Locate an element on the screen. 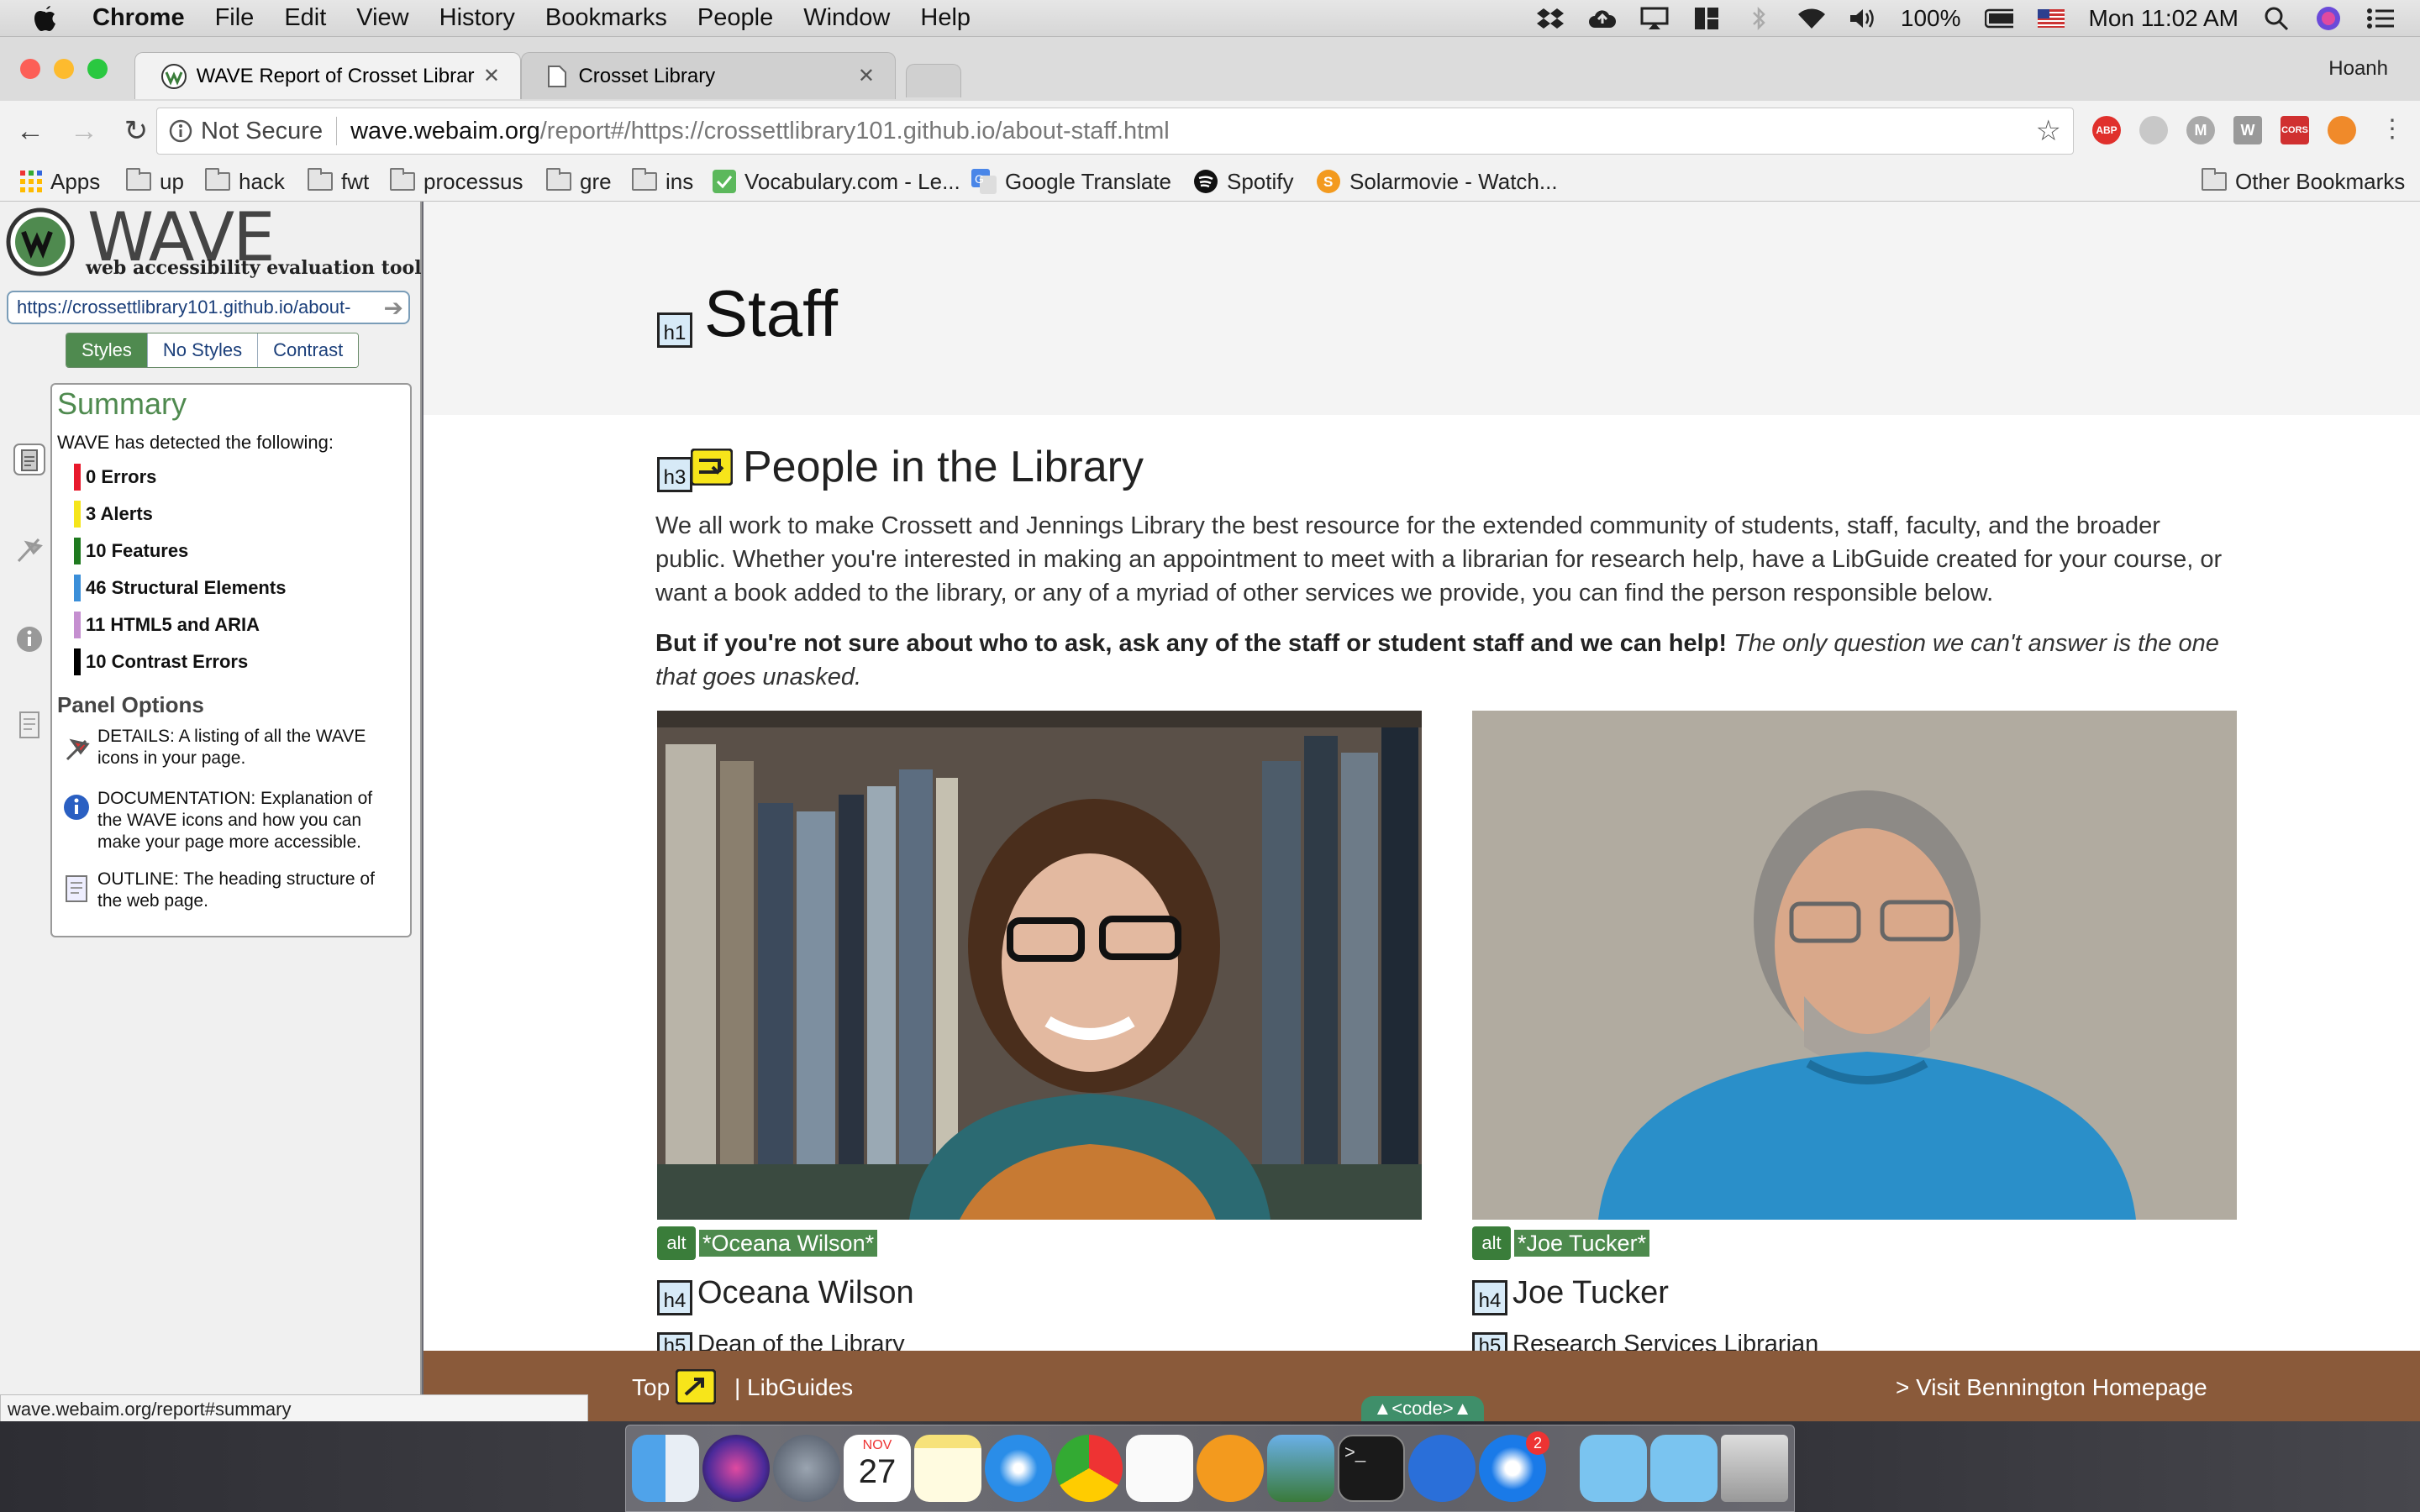  menu-bookmarks: Bookmarks is located at coordinates (606, 18).